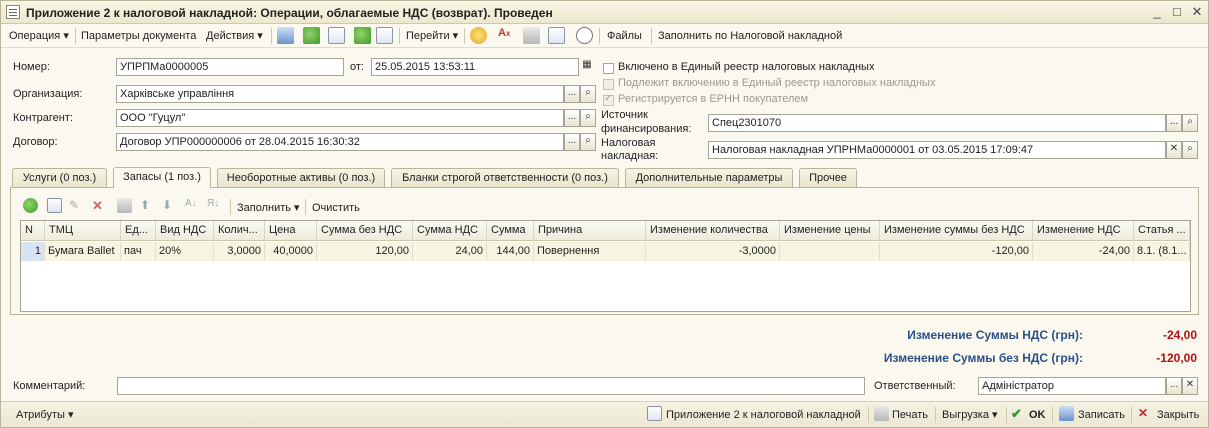  Describe the element at coordinates (590, 231) in the screenshot. I see `column-header: Причина` at that location.